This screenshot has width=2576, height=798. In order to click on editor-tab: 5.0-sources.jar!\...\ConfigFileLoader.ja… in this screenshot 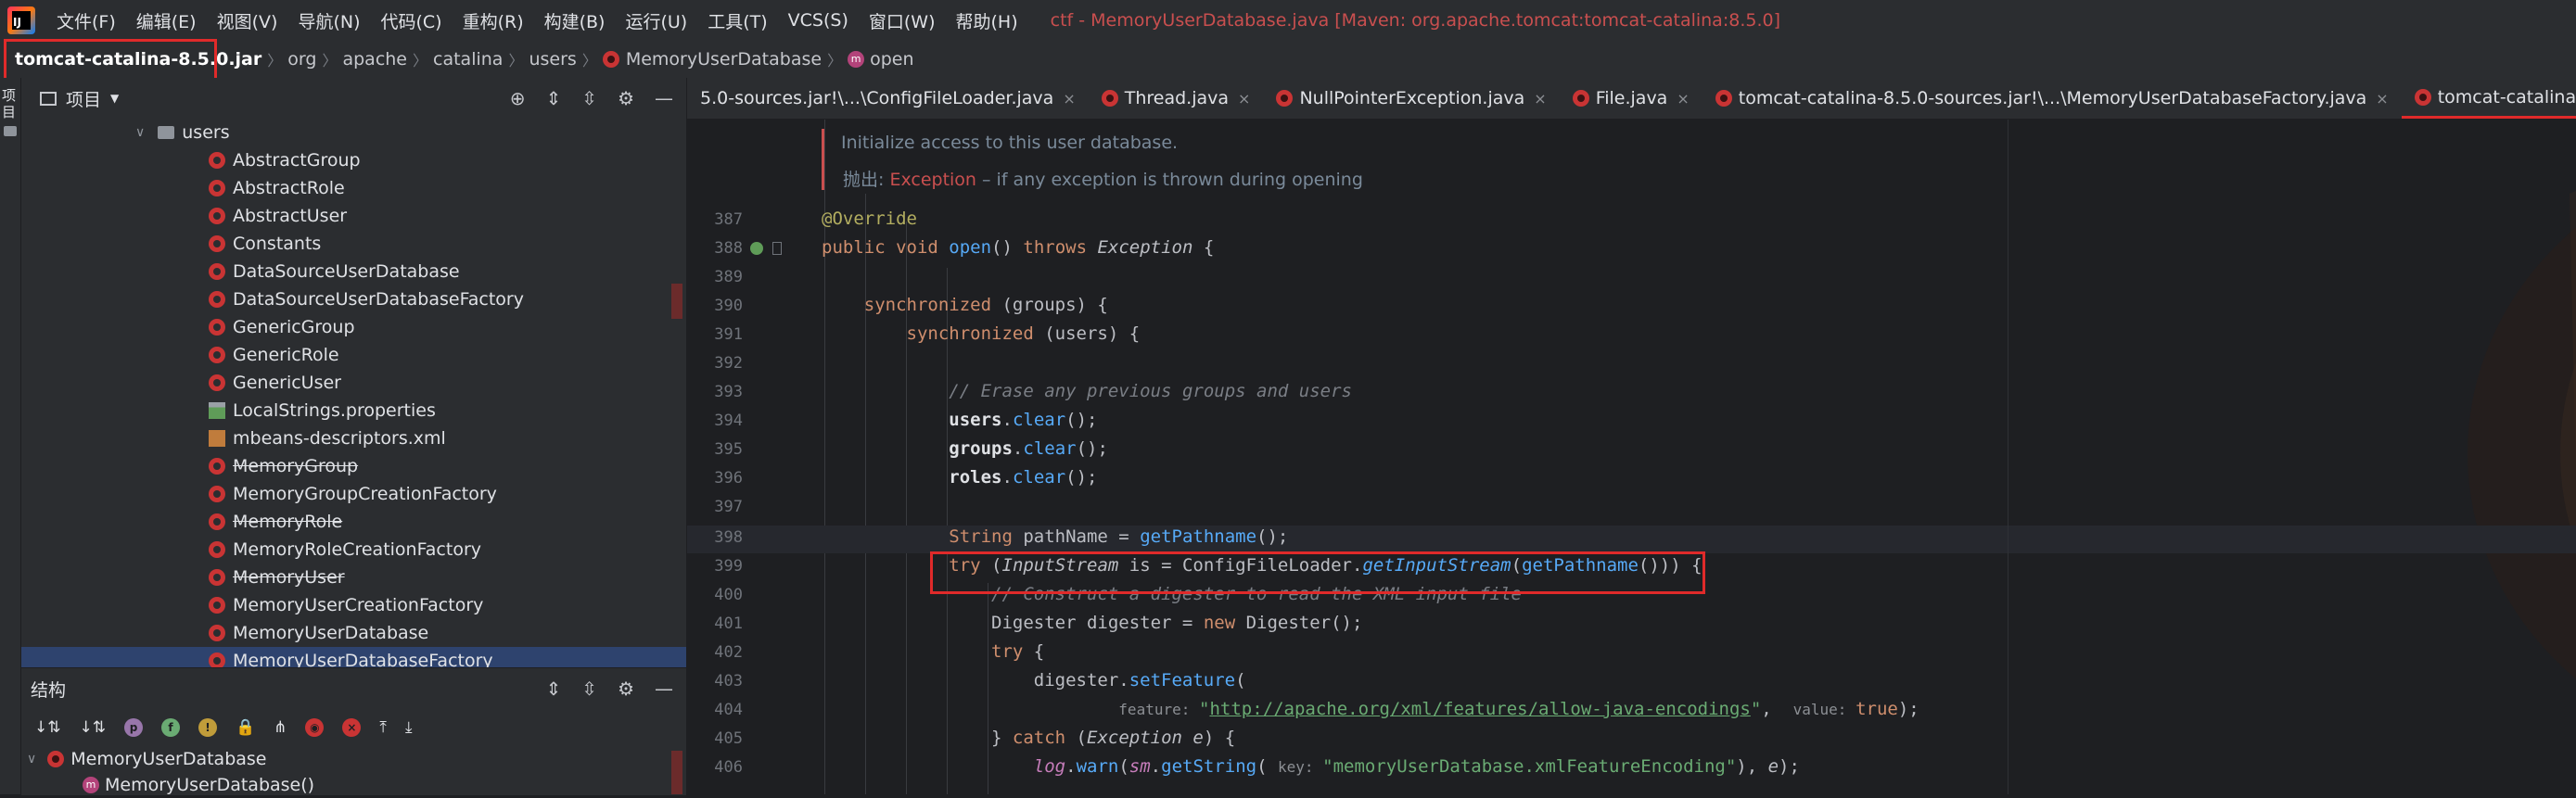, I will do `click(888, 98)`.